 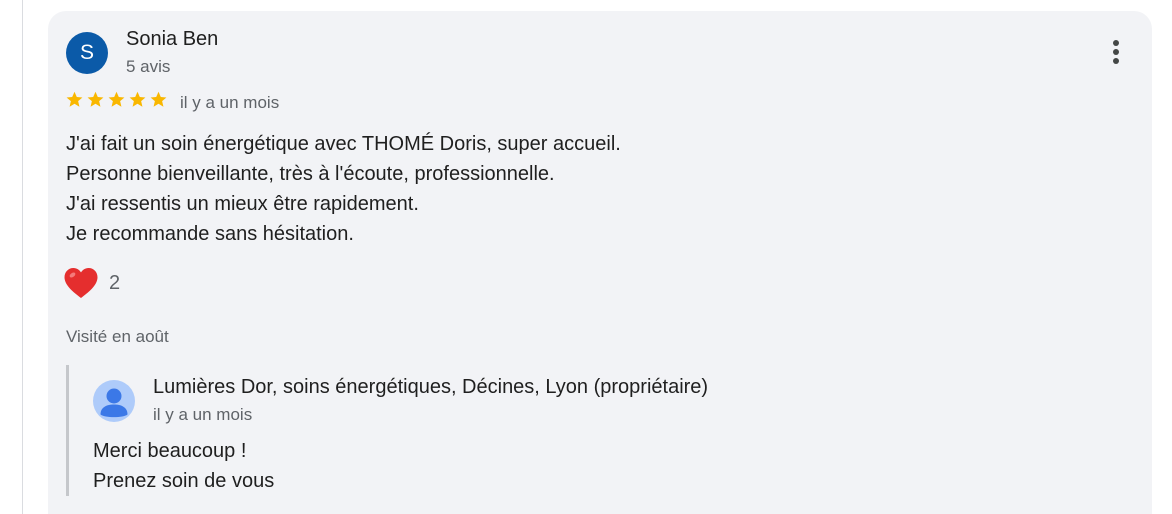 What do you see at coordinates (183, 466) in the screenshot?
I see `reply-text: Merci beaucoup ! Prenez soin de vous` at bounding box center [183, 466].